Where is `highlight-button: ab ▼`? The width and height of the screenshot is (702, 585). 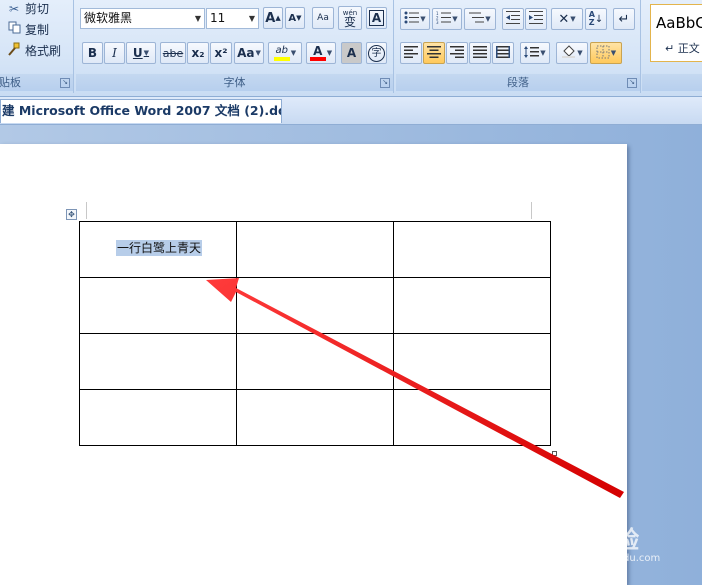 highlight-button: ab ▼ is located at coordinates (285, 53).